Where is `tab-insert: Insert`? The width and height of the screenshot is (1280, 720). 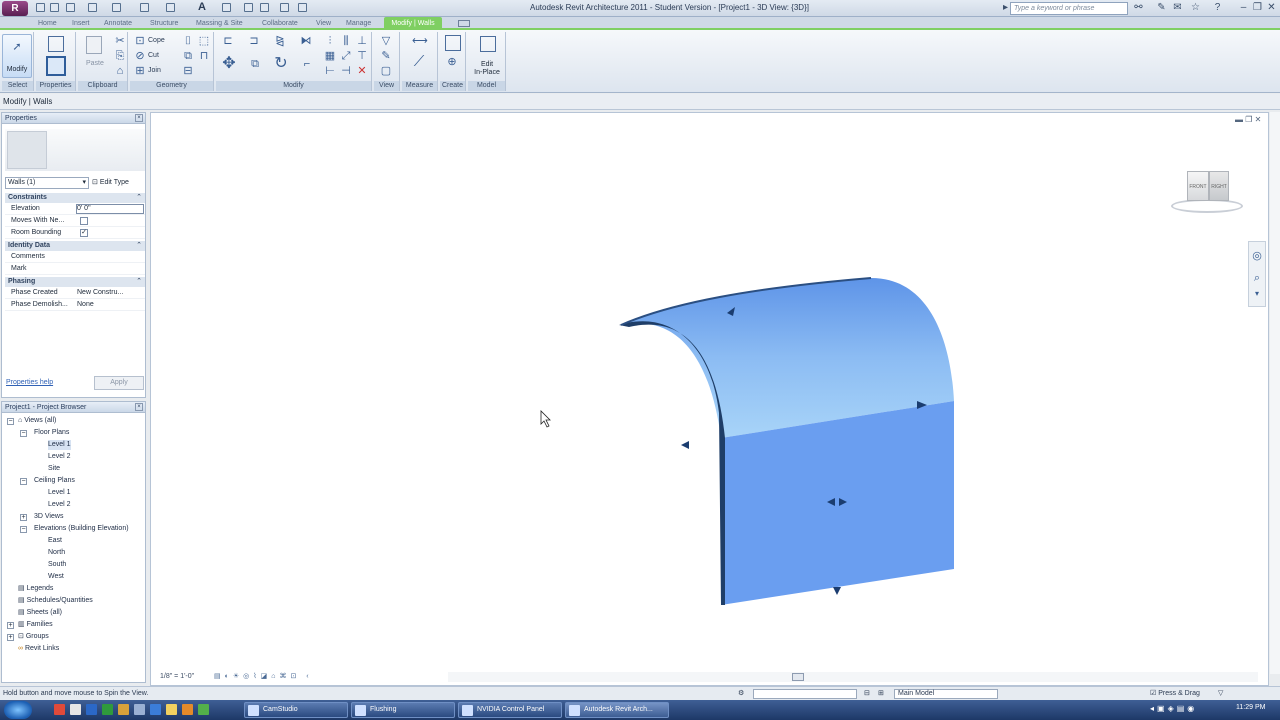
tab-insert: Insert is located at coordinates (81, 24).